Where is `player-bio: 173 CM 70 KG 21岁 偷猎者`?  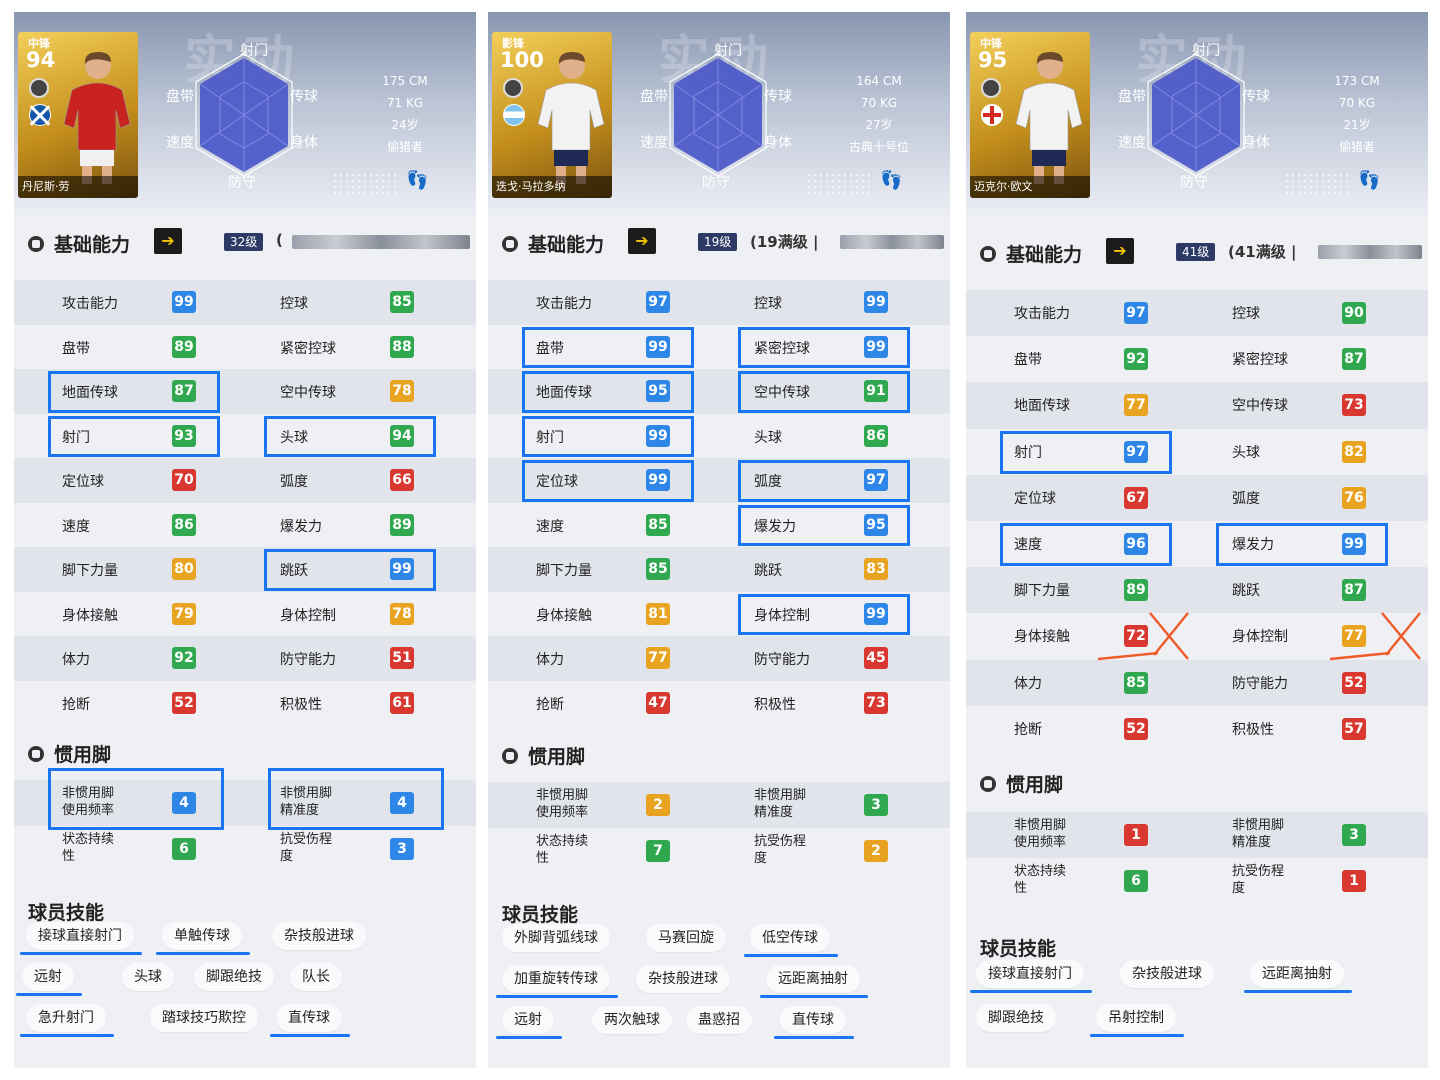 player-bio: 173 CM 70 KG 21岁 偷猎者 is located at coordinates (1357, 114).